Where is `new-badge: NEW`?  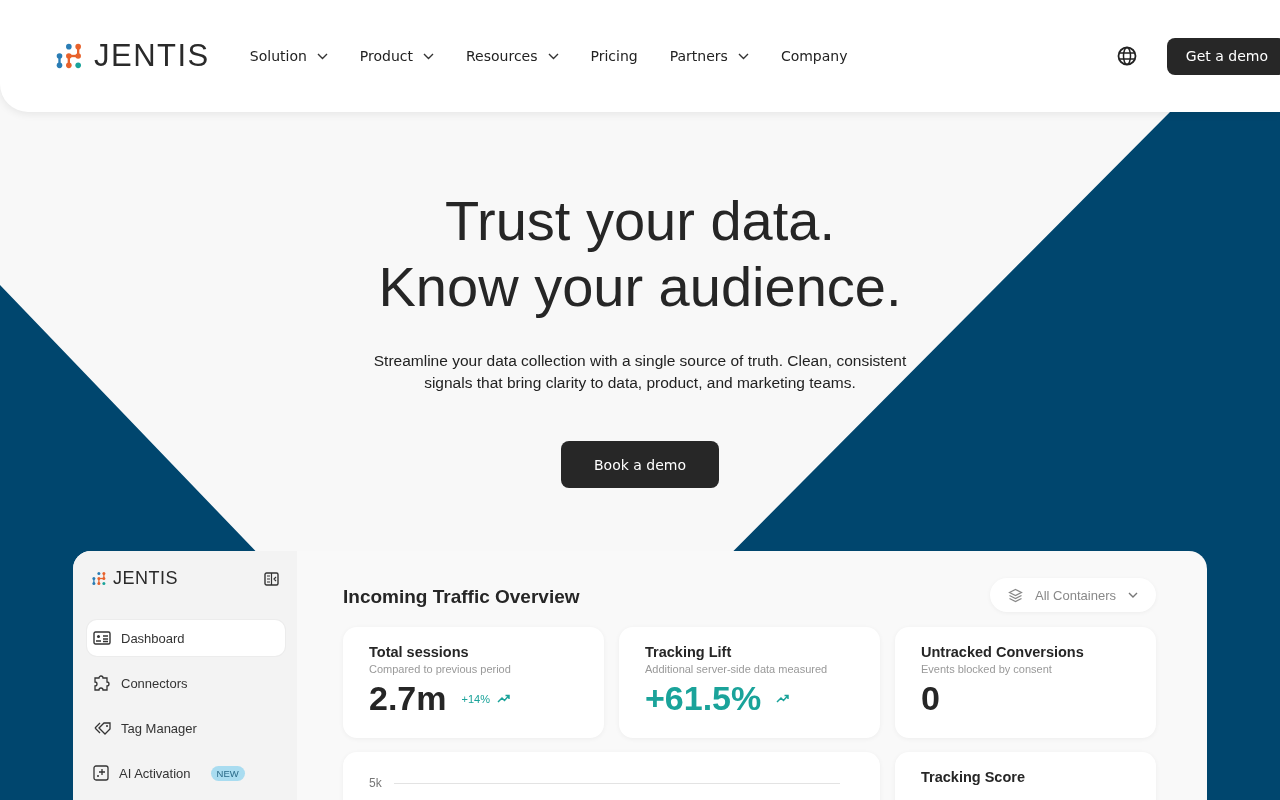 new-badge: NEW is located at coordinates (227, 773).